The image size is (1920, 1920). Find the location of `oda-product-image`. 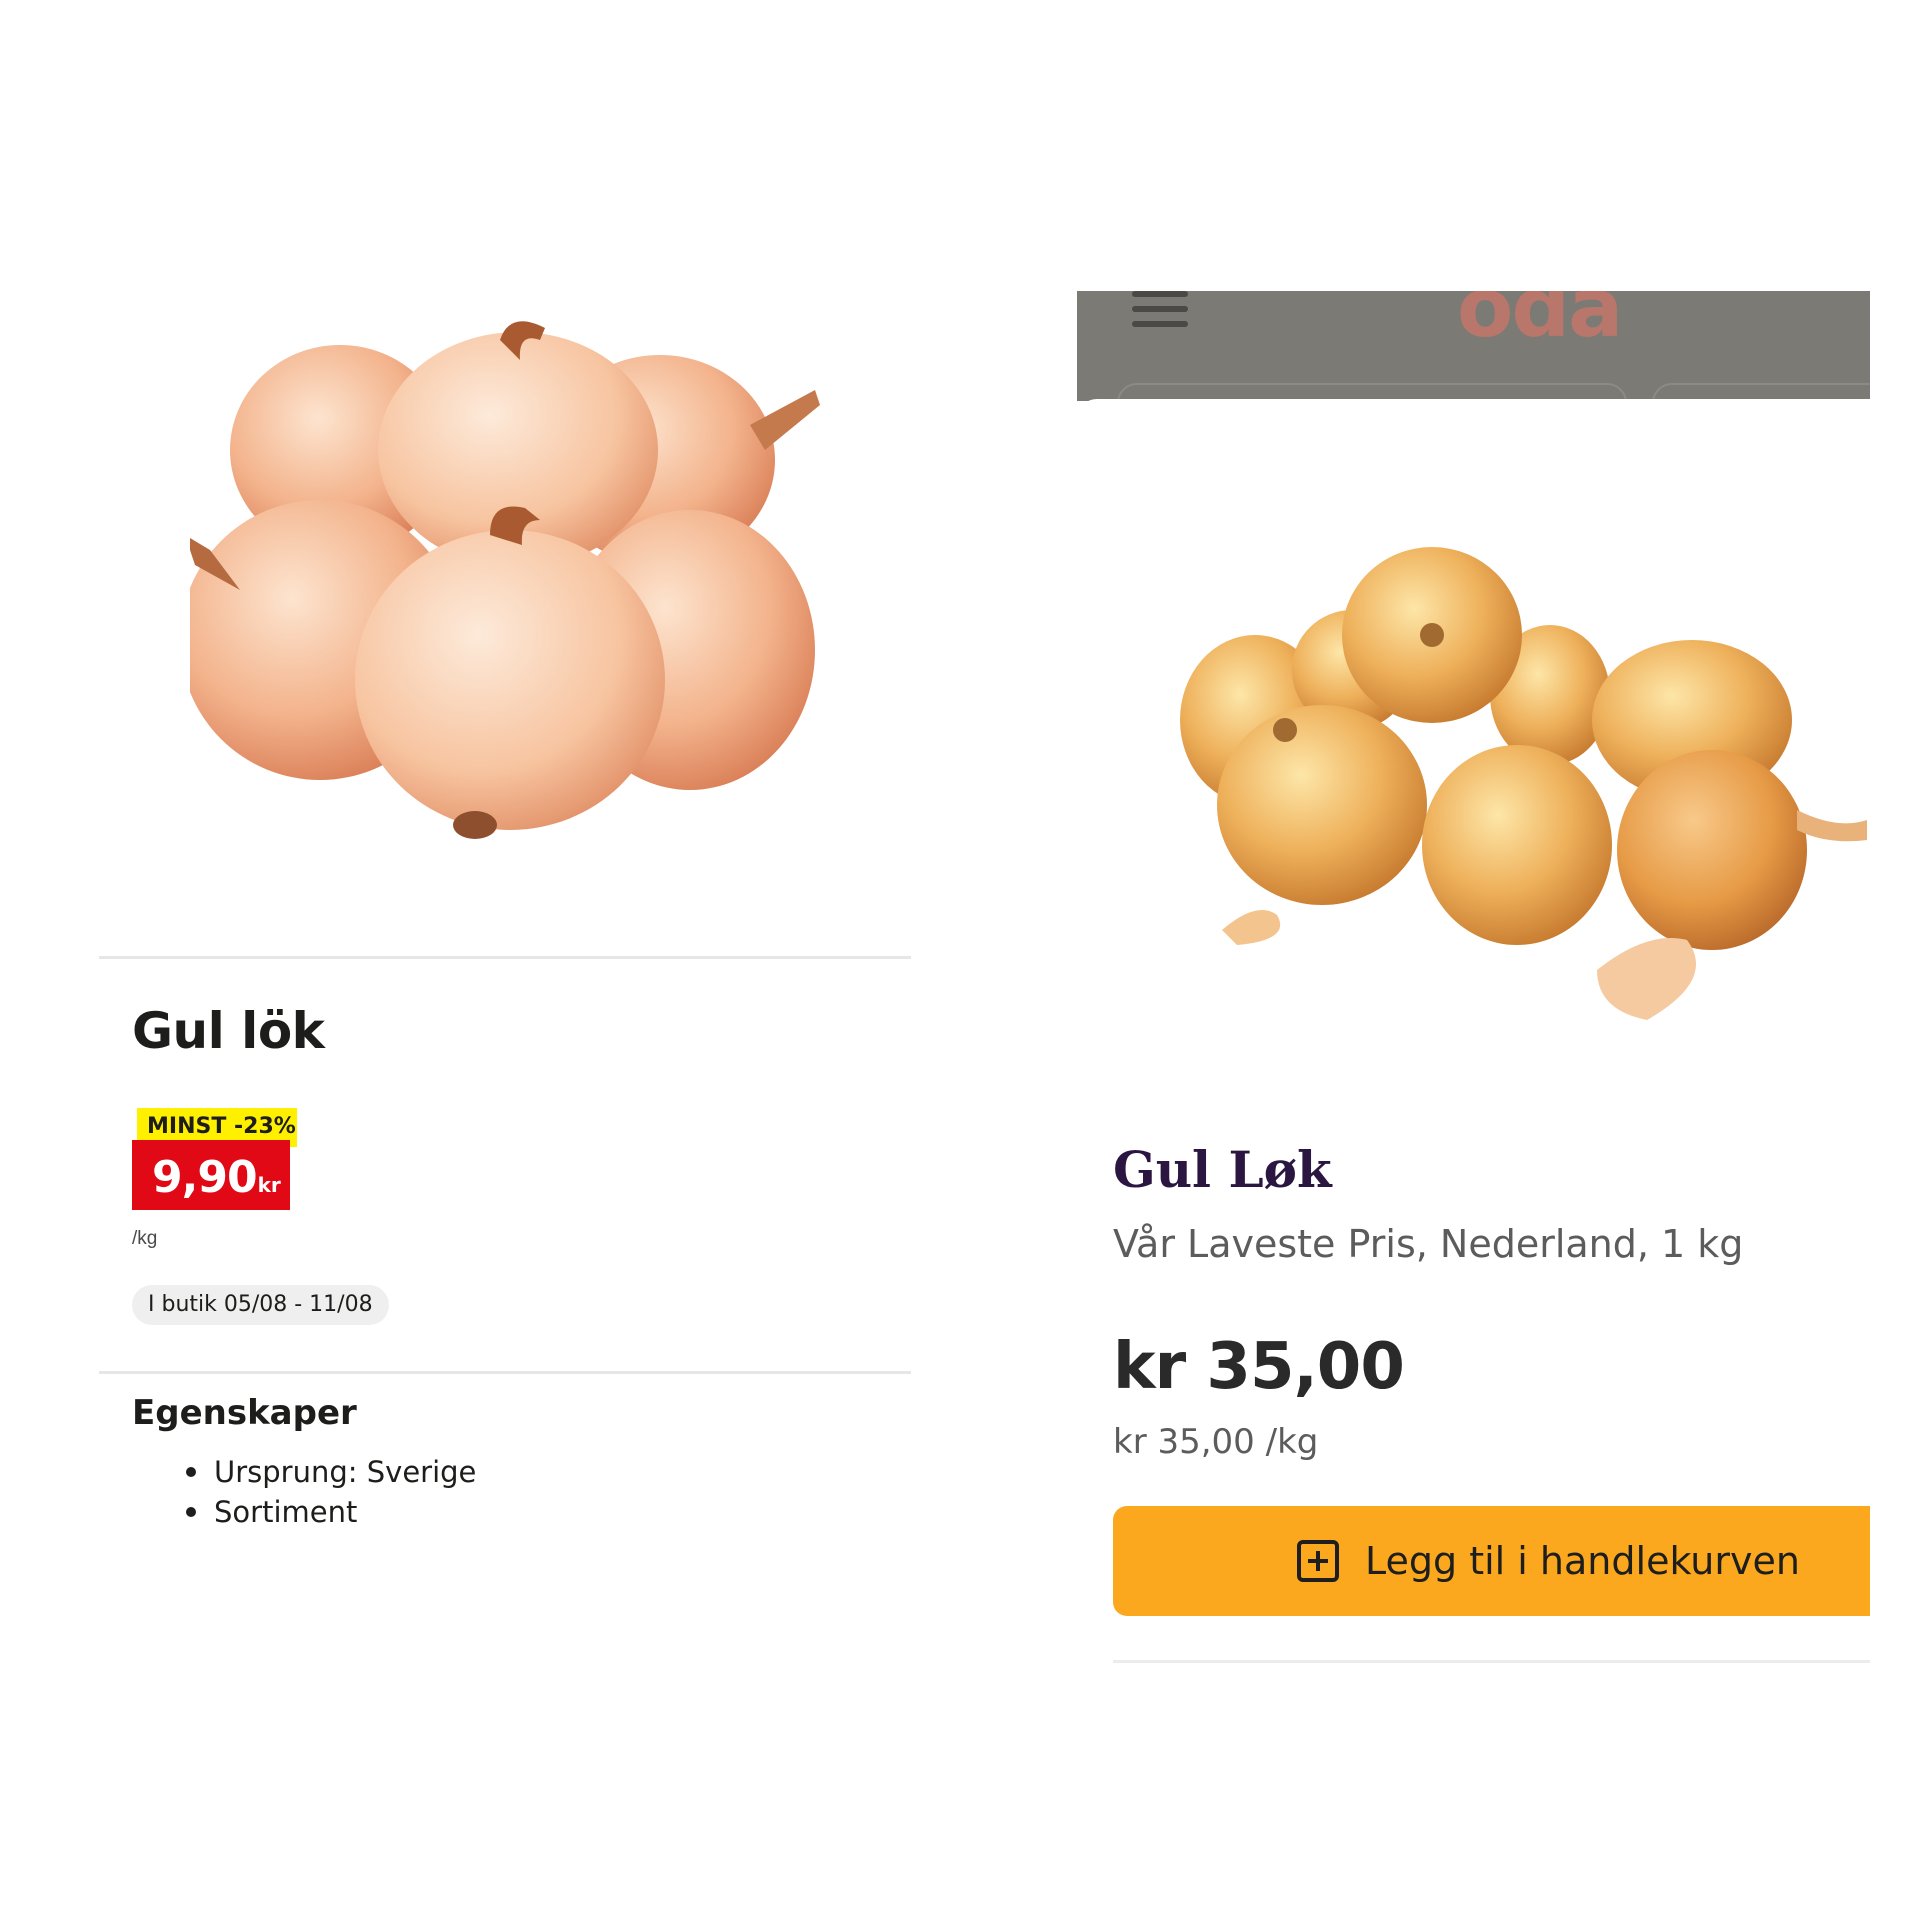

oda-product-image is located at coordinates (1523, 783).